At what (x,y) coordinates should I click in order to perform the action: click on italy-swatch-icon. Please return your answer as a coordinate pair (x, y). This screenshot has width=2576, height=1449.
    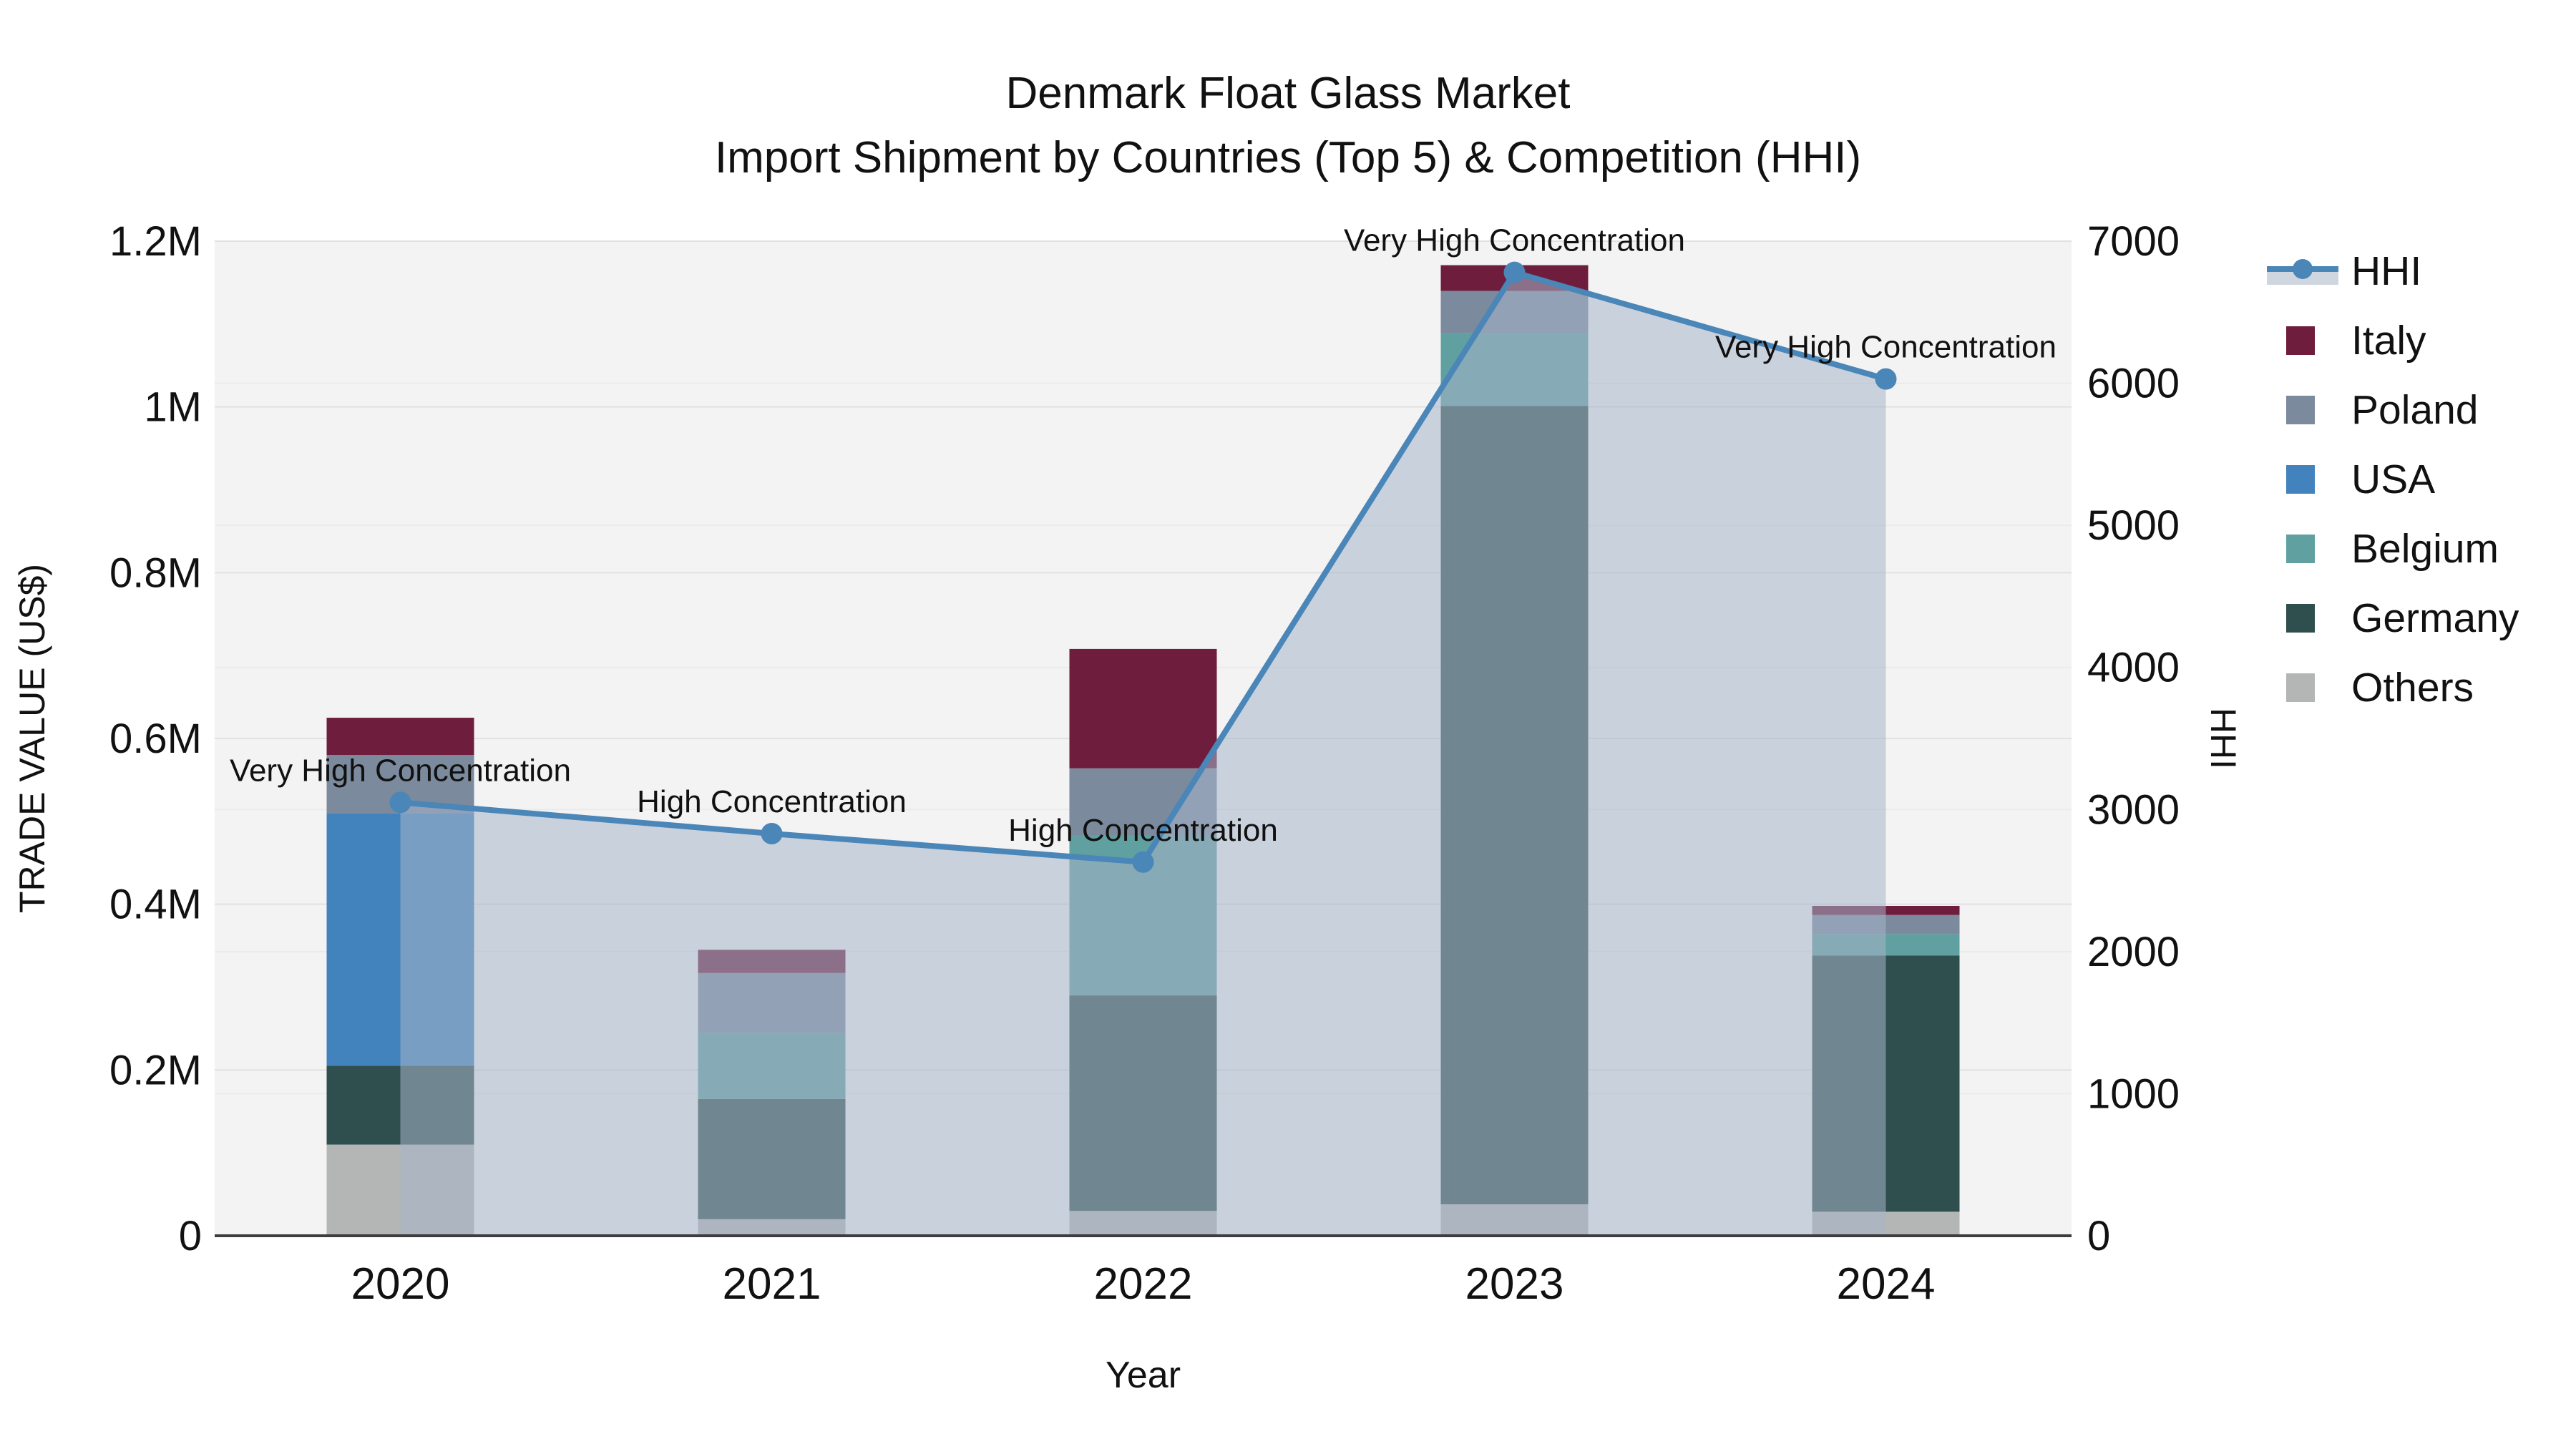
    Looking at the image, I should click on (2300, 340).